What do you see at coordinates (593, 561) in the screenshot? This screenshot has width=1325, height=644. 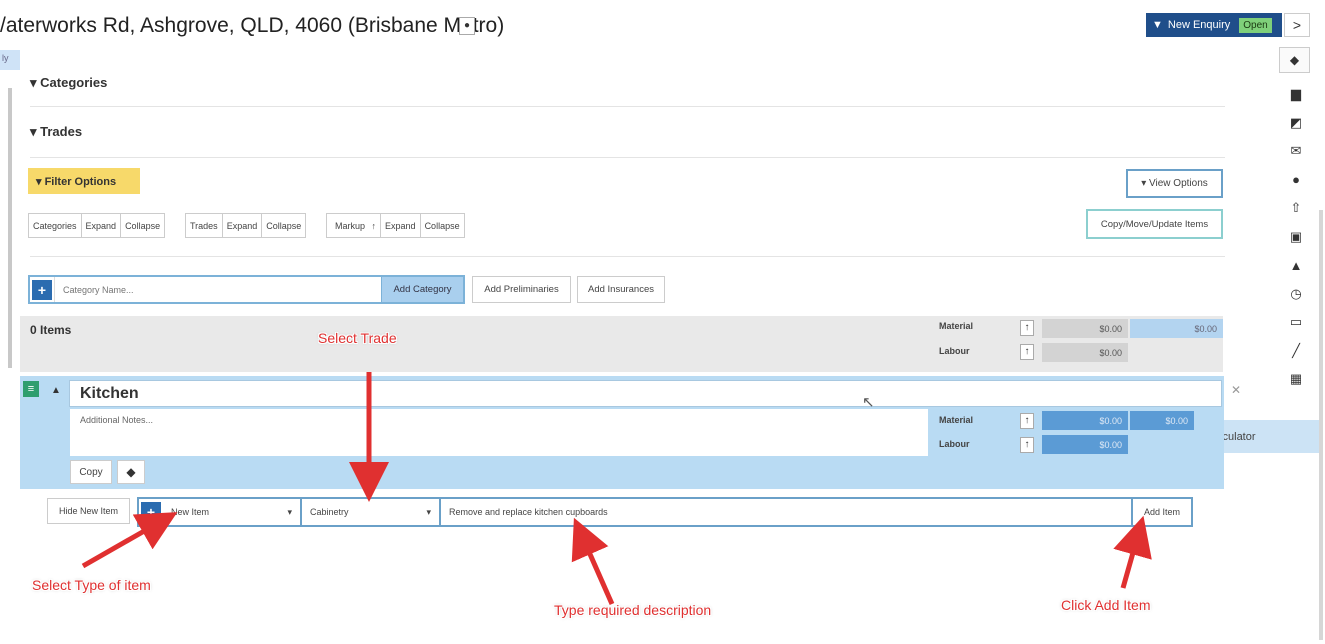 I see `arrow-to-description` at bounding box center [593, 561].